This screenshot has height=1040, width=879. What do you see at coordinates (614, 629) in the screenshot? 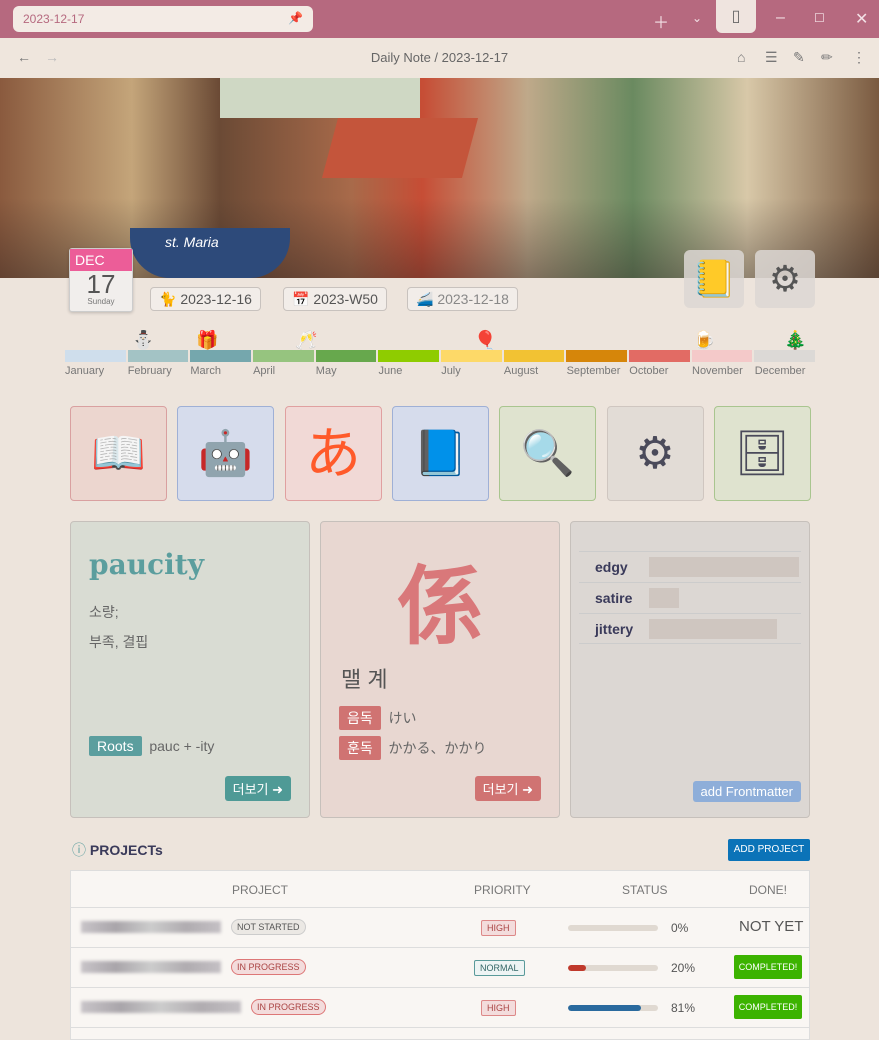
I see `frontmatter-key: jittery` at bounding box center [614, 629].